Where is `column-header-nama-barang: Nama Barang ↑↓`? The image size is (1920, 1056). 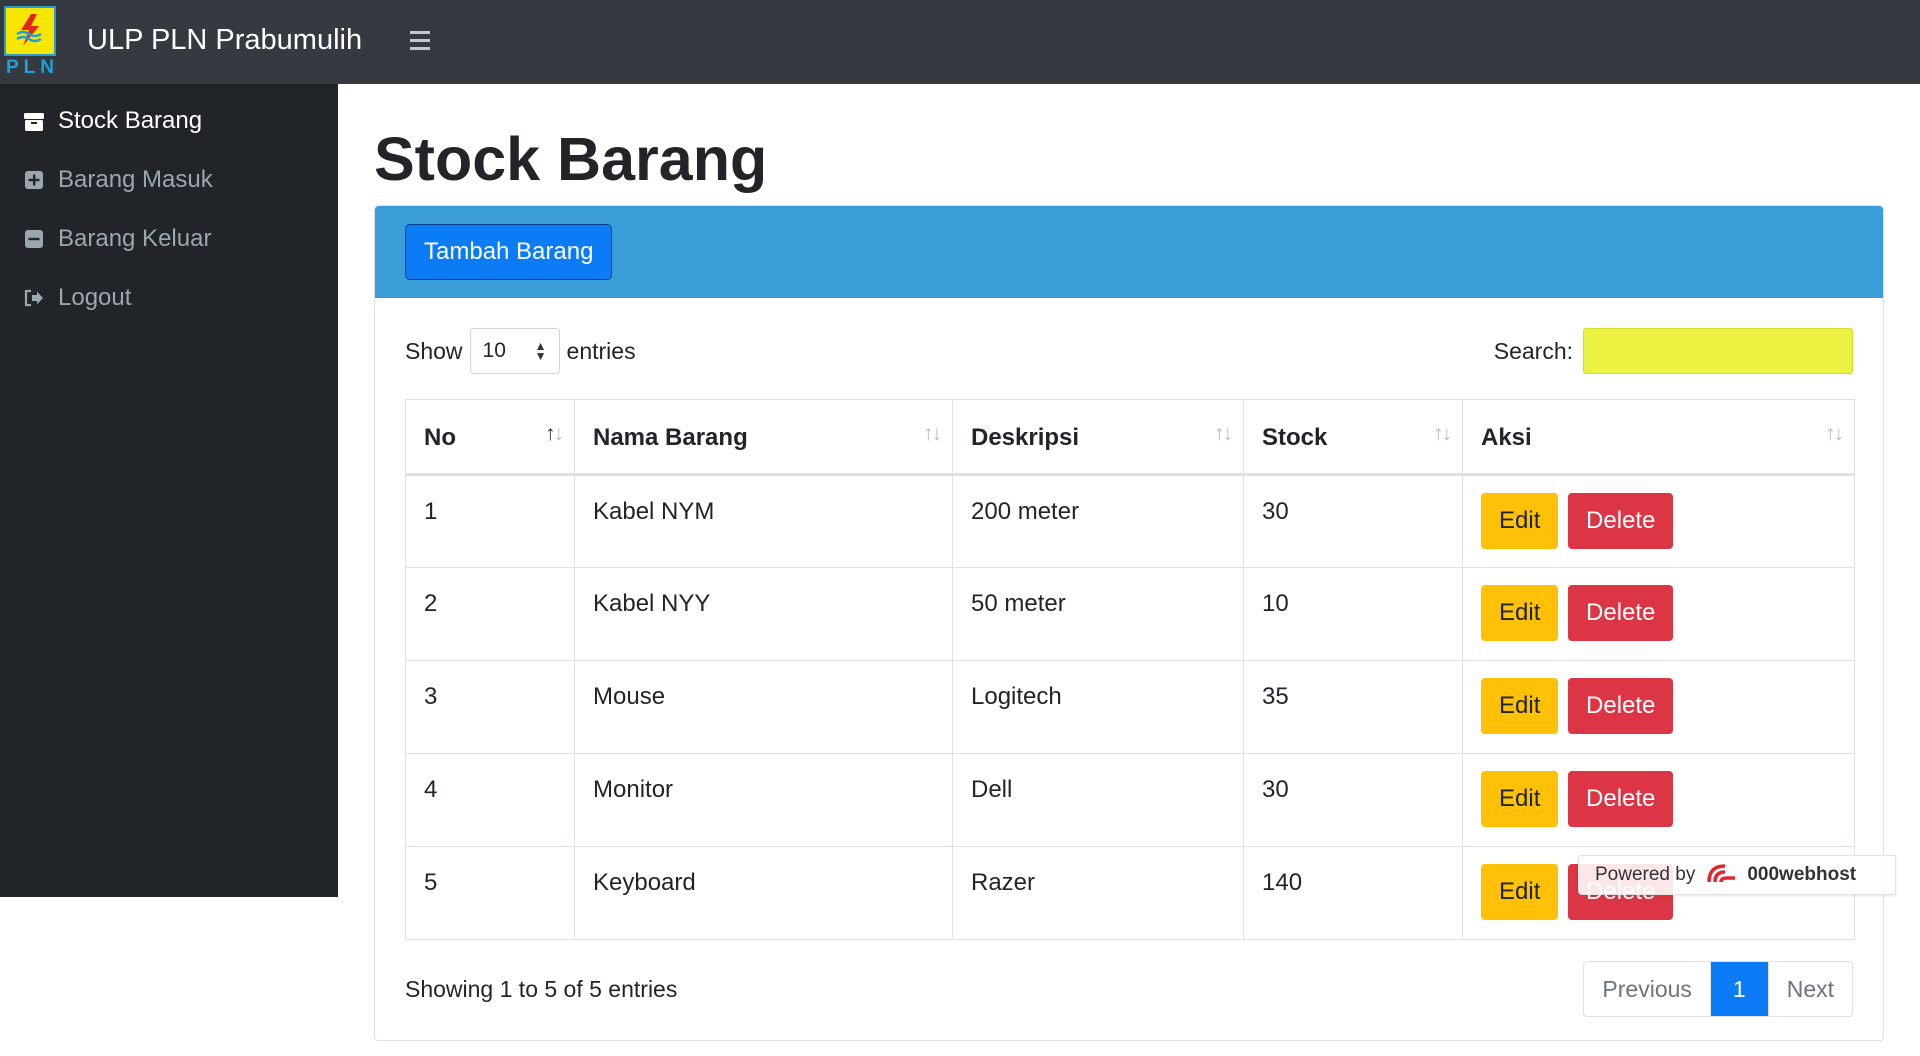 column-header-nama-barang: Nama Barang ↑↓ is located at coordinates (763, 437).